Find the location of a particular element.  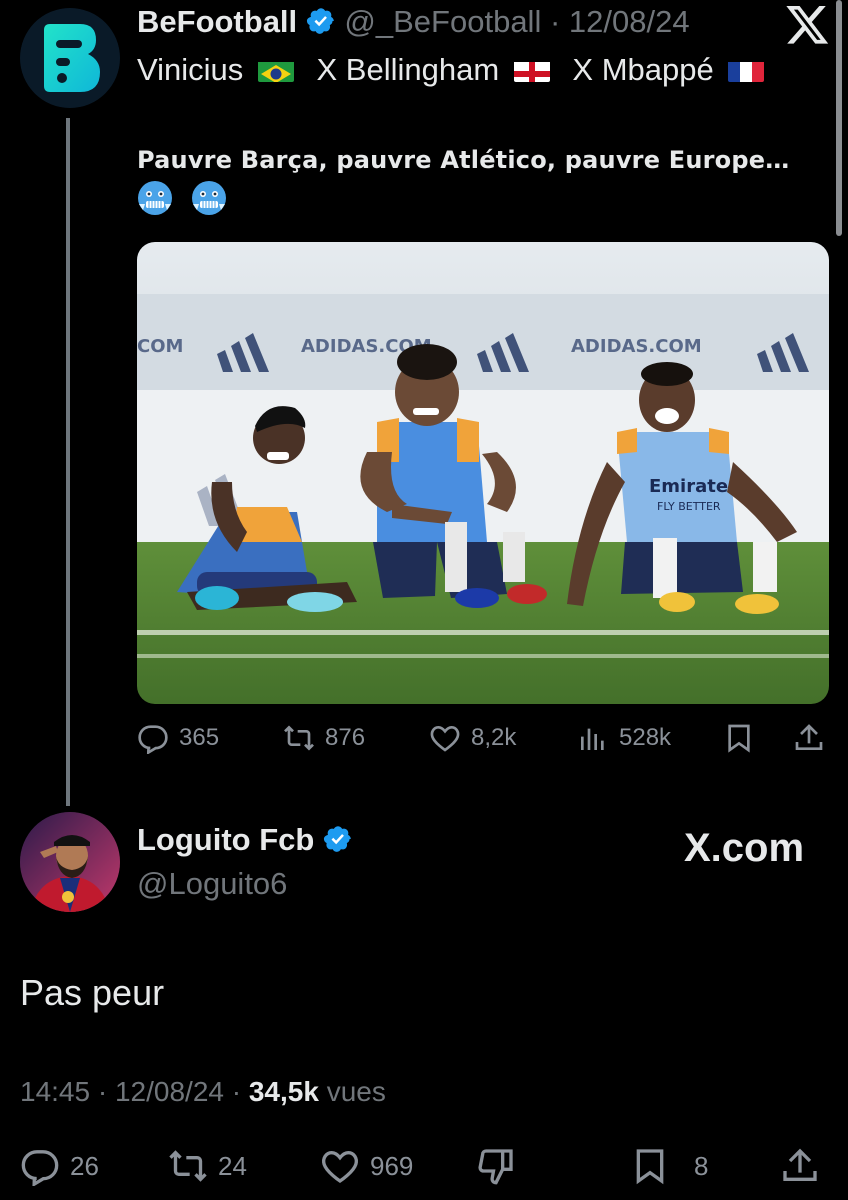

bookmark-count: 8 is located at coordinates (701, 1165).